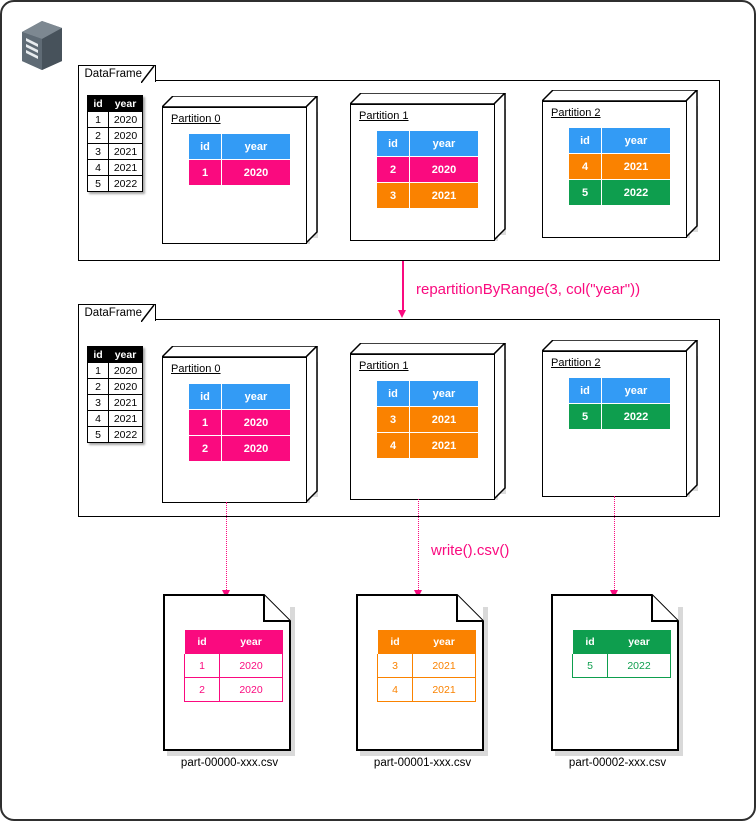  I want to click on dataframe-after-tab: DataFrame, so click(116, 313).